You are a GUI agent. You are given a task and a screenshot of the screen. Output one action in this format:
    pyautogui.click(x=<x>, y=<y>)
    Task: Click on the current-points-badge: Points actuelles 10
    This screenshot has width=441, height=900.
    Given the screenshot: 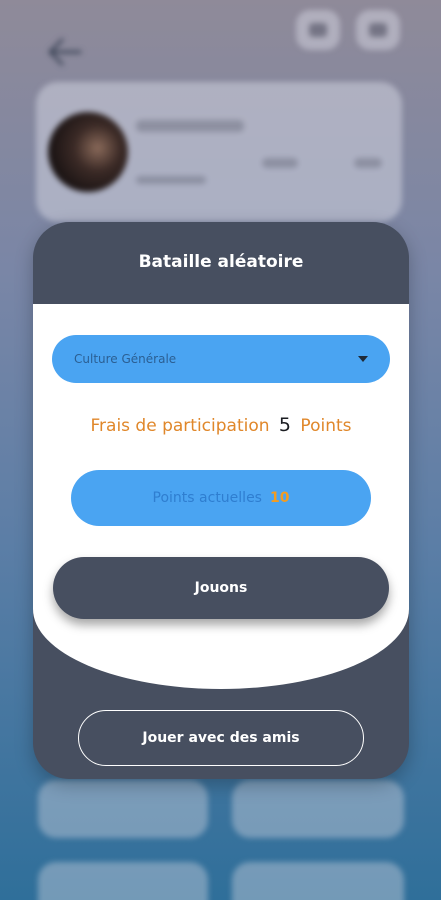 What is the action you would take?
    pyautogui.click(x=221, y=498)
    